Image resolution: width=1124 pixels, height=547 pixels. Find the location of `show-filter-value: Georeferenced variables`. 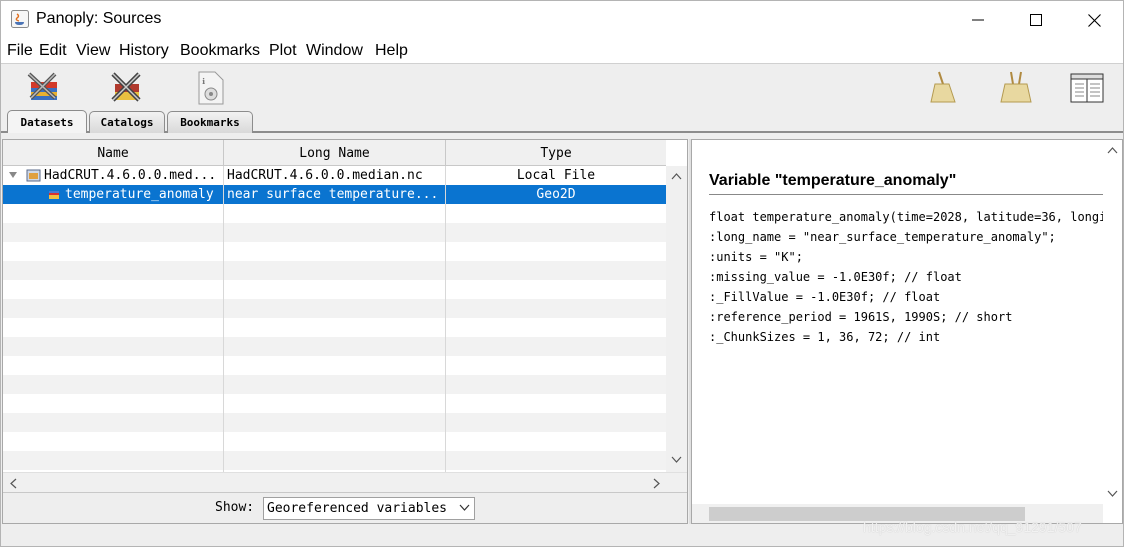

show-filter-value: Georeferenced variables is located at coordinates (357, 508).